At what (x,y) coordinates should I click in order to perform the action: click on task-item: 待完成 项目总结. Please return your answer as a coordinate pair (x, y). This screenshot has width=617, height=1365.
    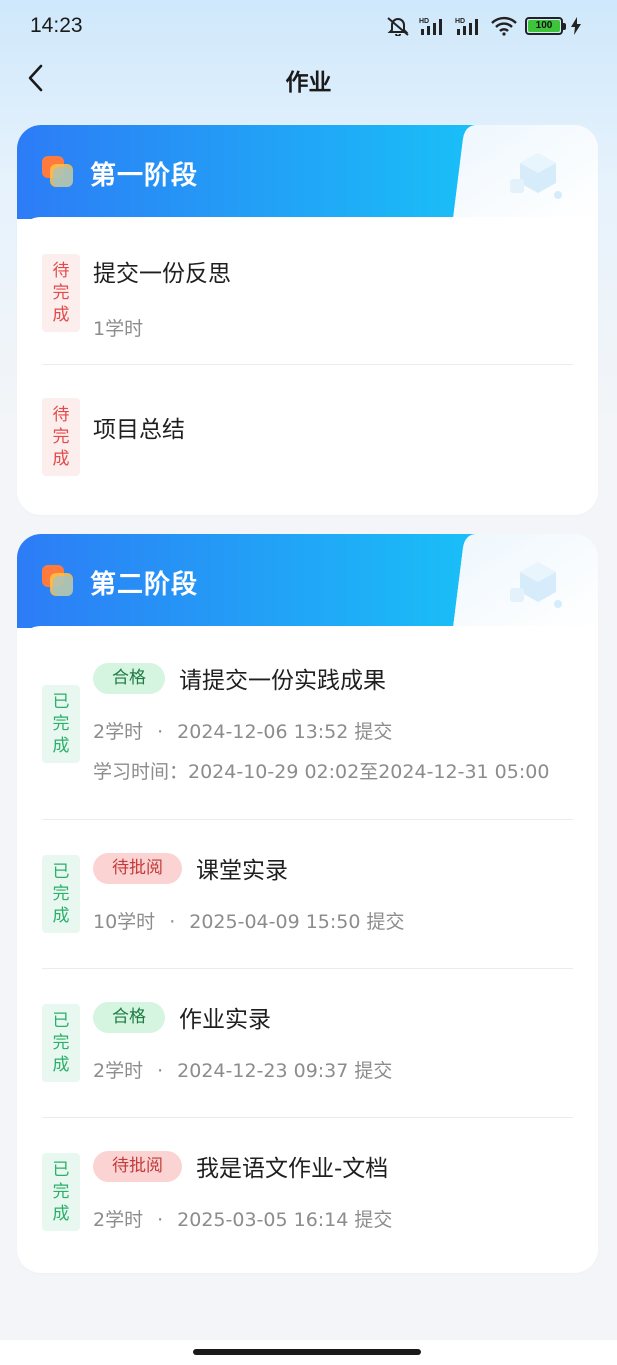
    Looking at the image, I should click on (307, 439).